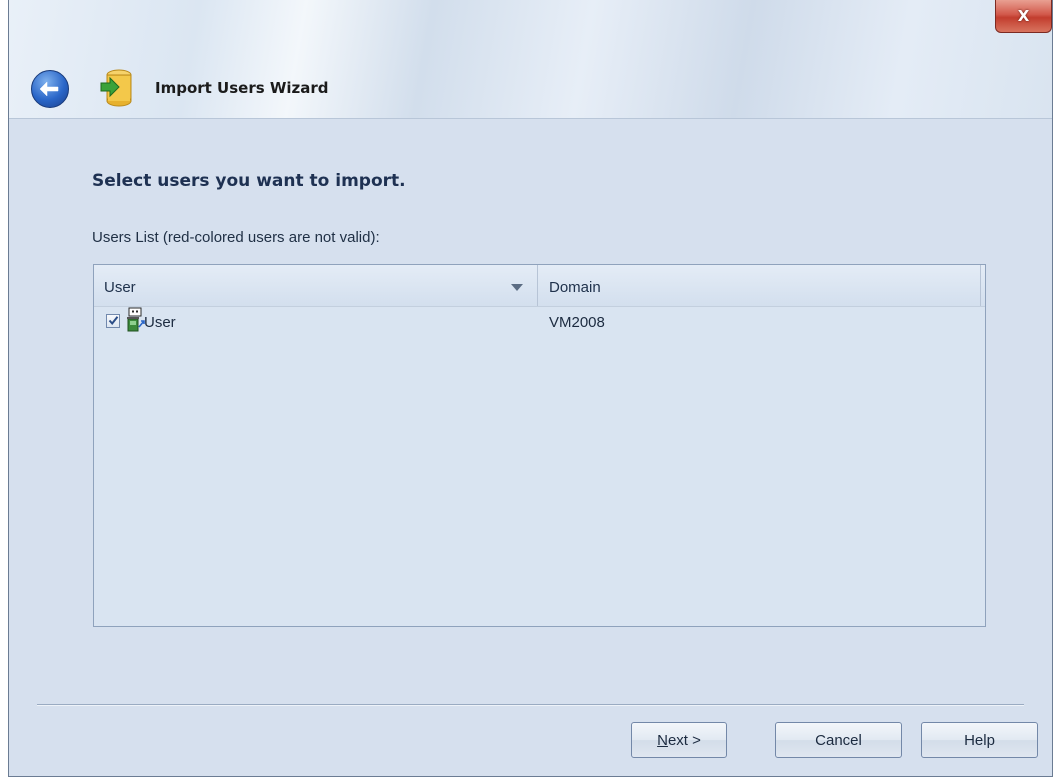  I want to click on column-header-user: User, so click(316, 285).